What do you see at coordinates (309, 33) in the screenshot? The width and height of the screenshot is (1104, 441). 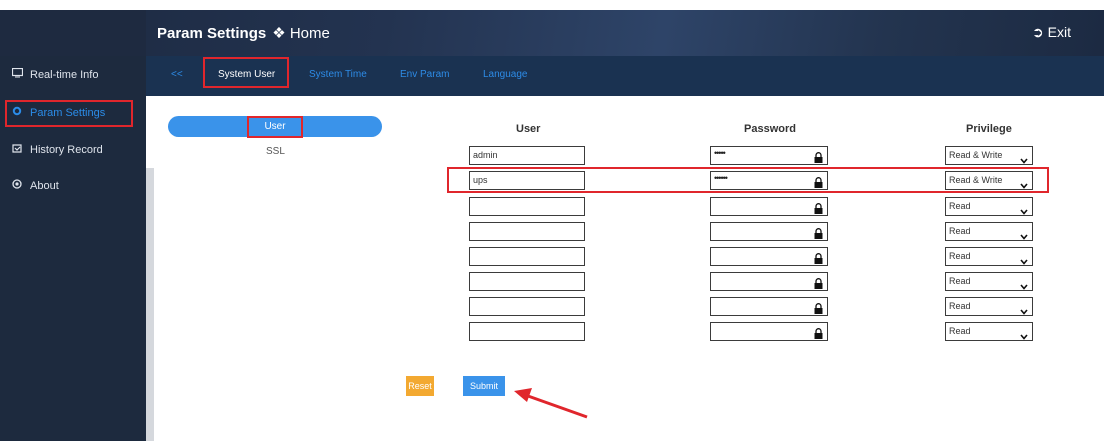 I see `home-label: Home` at bounding box center [309, 33].